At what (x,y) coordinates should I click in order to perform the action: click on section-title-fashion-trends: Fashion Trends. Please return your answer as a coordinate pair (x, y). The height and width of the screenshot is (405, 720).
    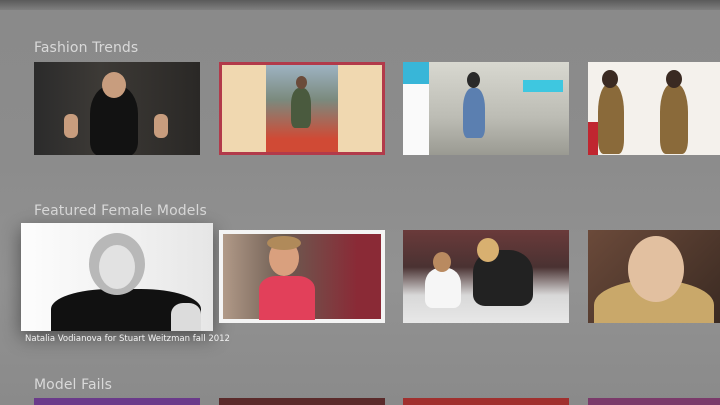
    Looking at the image, I should click on (86, 48).